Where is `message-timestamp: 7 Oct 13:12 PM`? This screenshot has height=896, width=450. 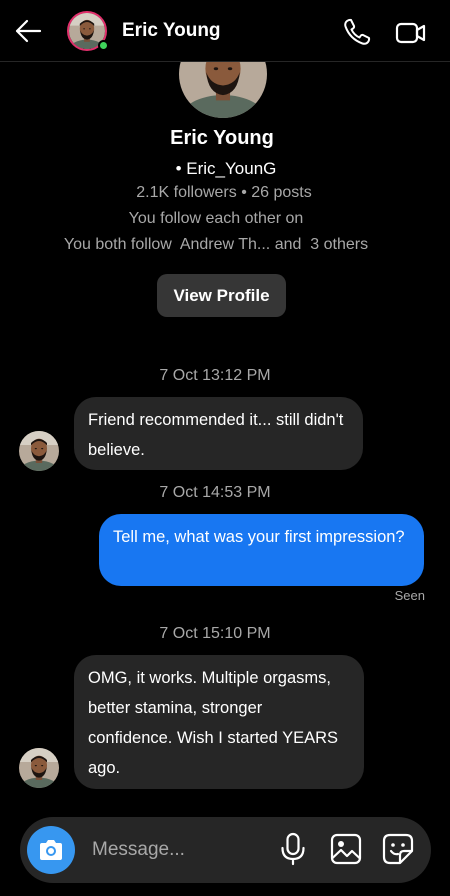 message-timestamp: 7 Oct 13:12 PM is located at coordinates (215, 375).